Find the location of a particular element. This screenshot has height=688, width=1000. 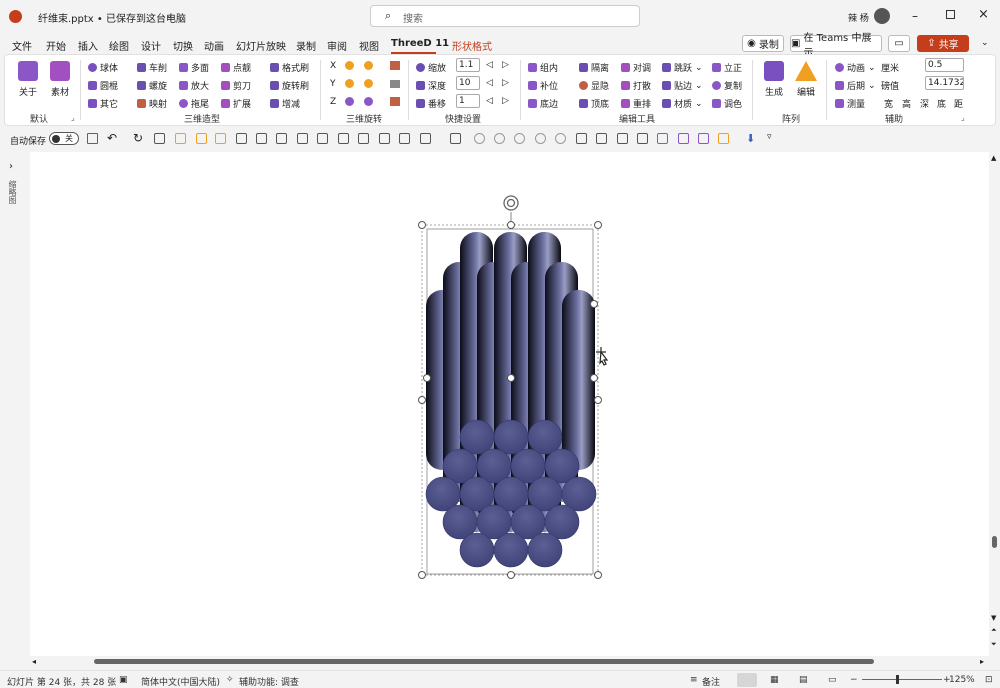

isolate-button: 隔离 is located at coordinates (594, 67).